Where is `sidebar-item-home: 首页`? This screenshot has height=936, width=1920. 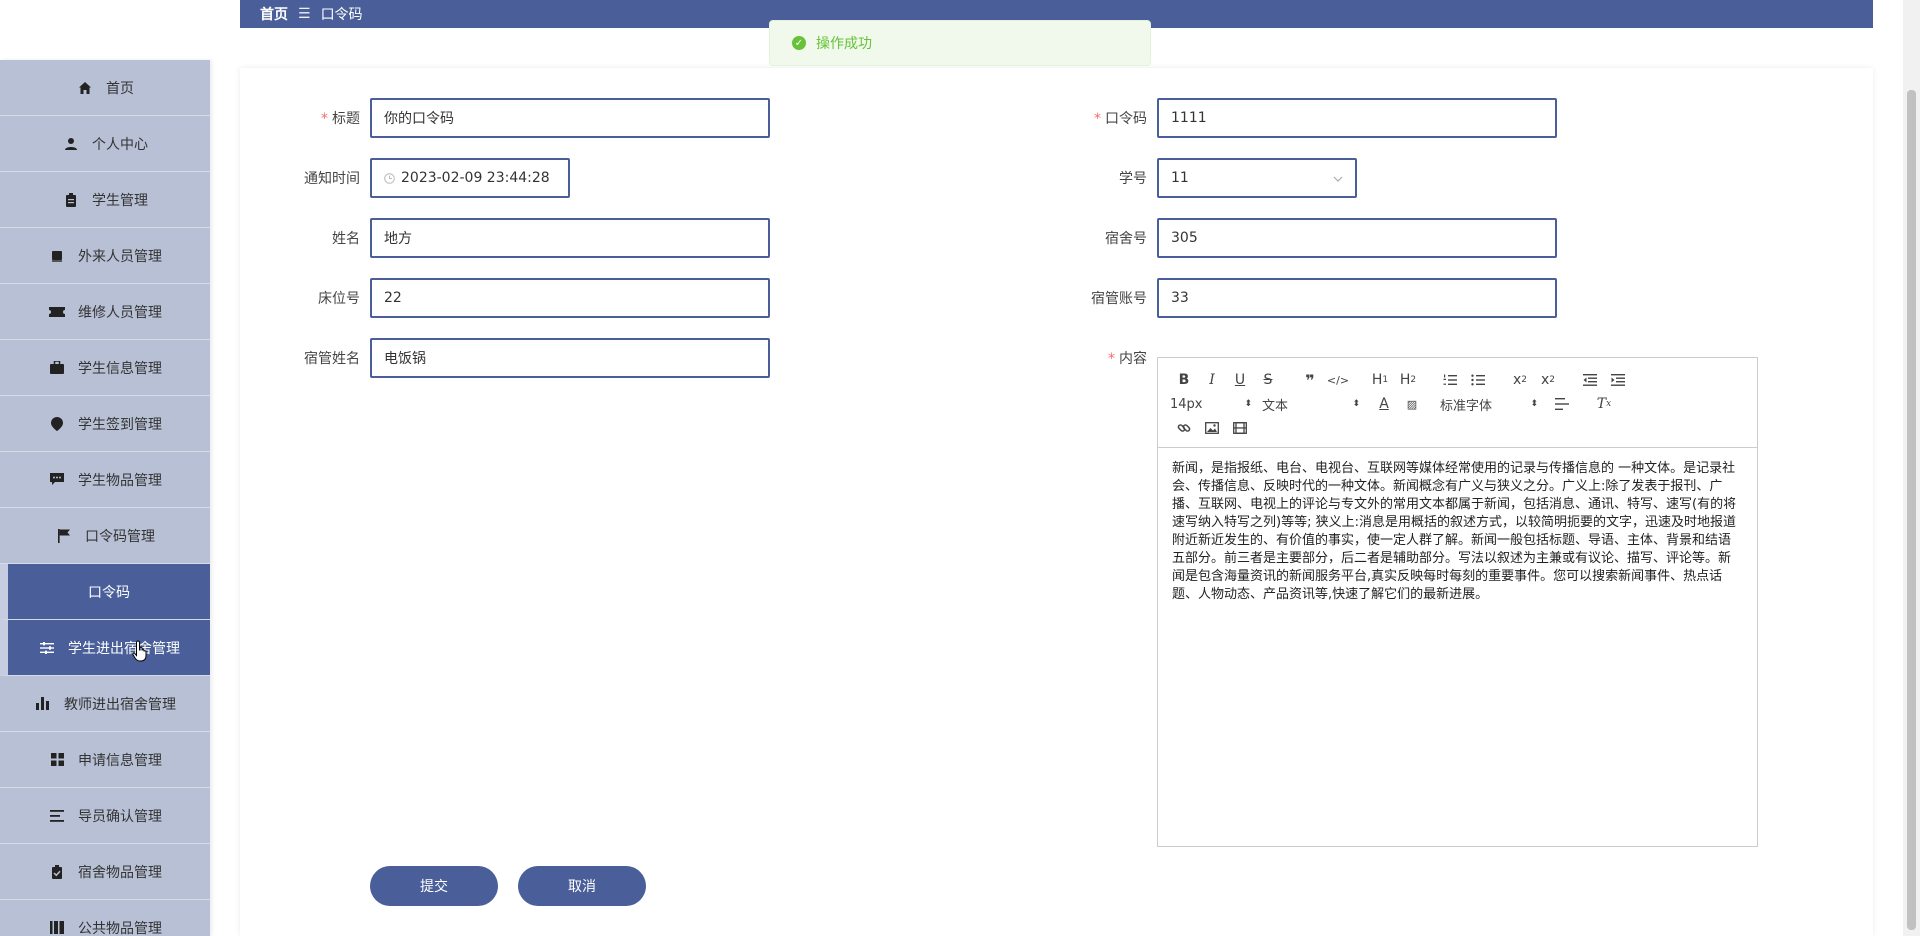
sidebar-item-home: 首页 is located at coordinates (105, 88).